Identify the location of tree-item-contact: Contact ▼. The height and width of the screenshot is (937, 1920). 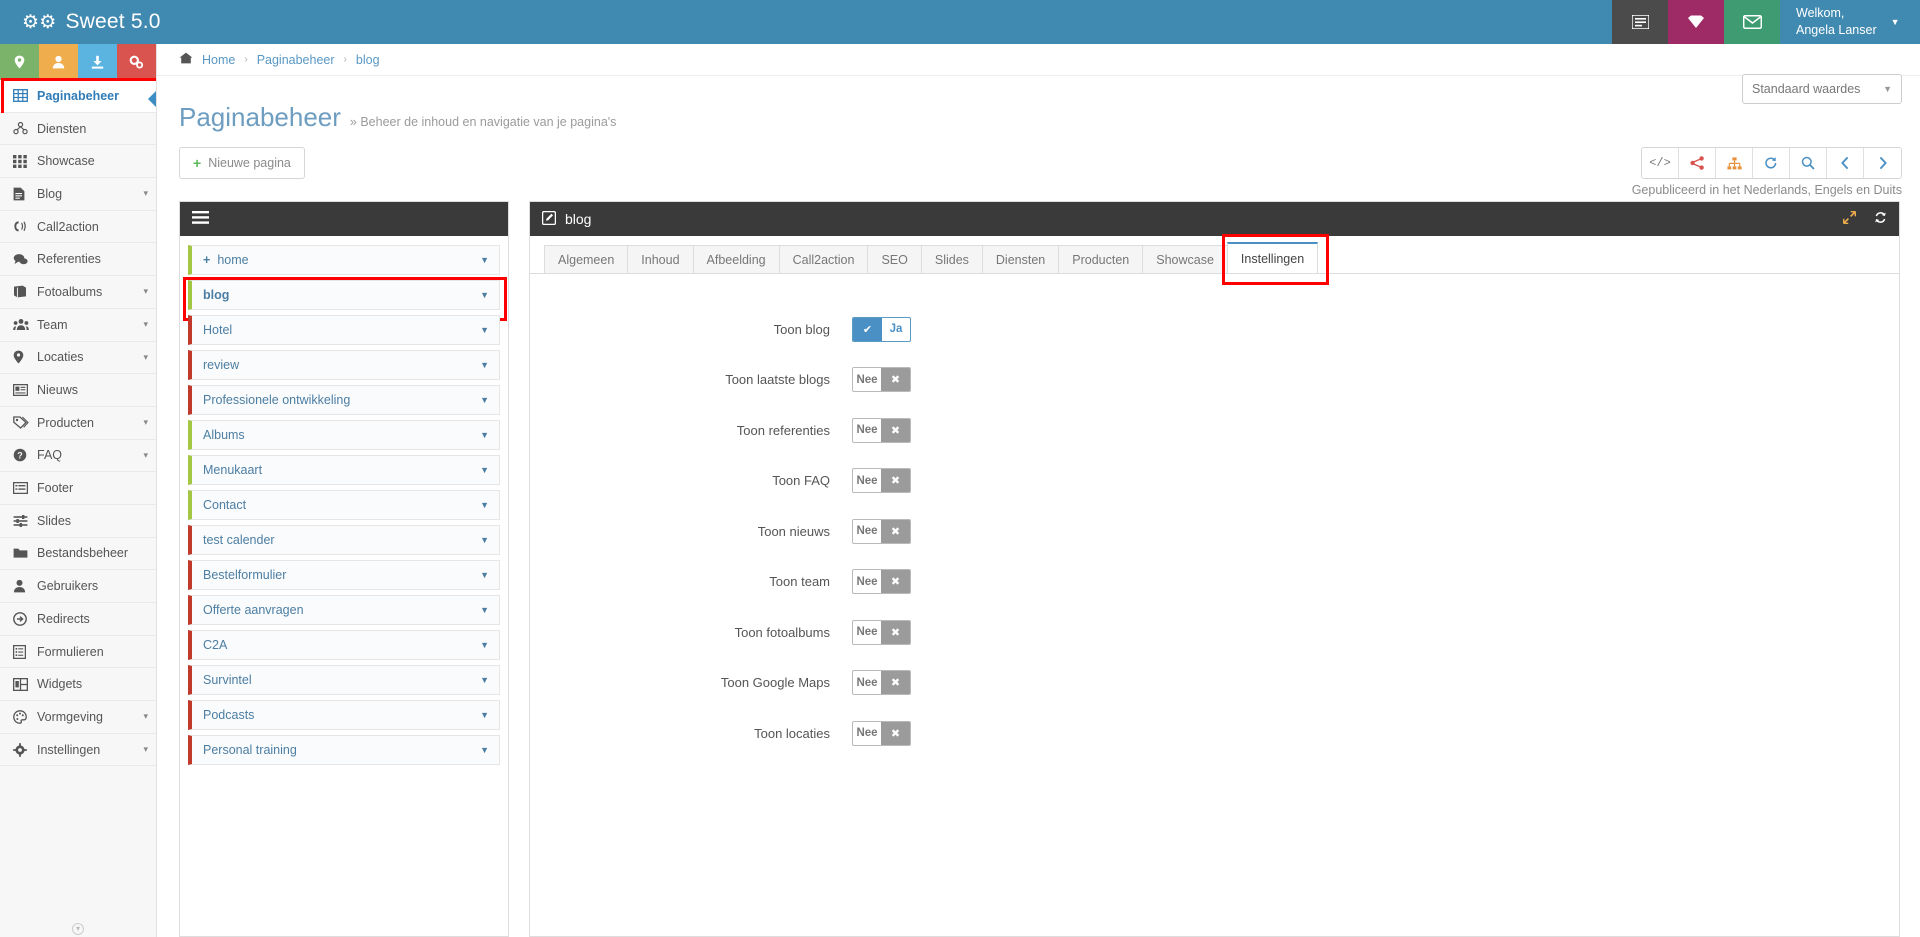
(344, 505).